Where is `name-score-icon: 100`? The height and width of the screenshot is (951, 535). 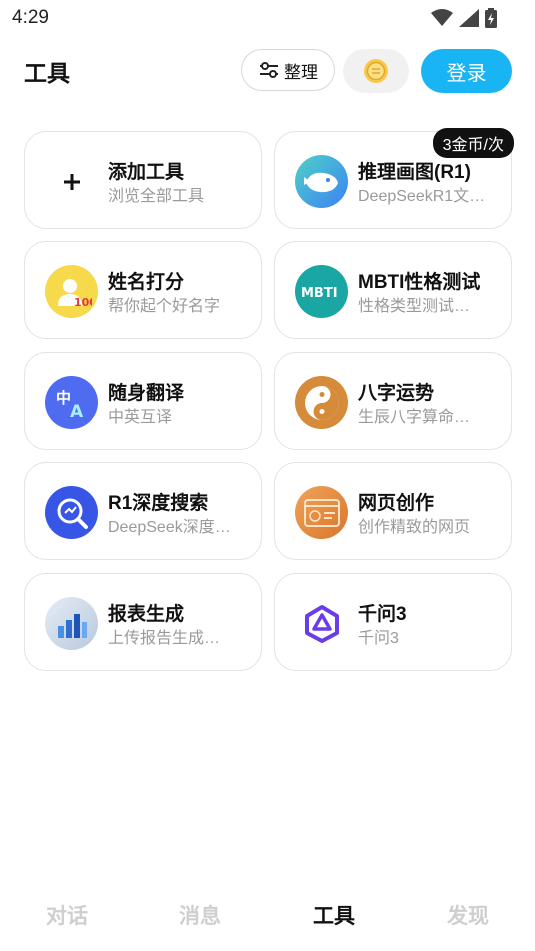 name-score-icon: 100 is located at coordinates (71, 291).